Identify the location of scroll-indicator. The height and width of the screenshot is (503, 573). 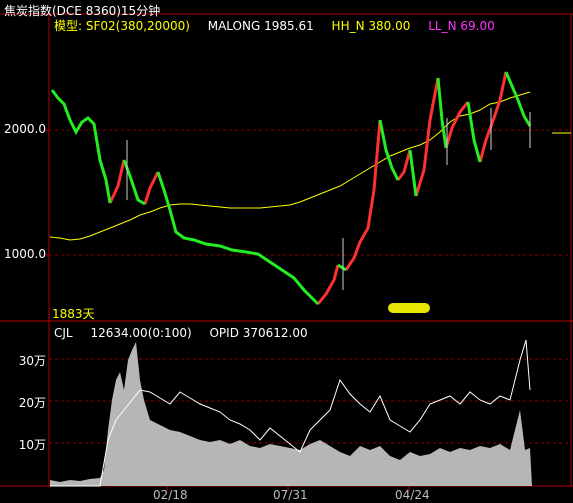
(409, 308).